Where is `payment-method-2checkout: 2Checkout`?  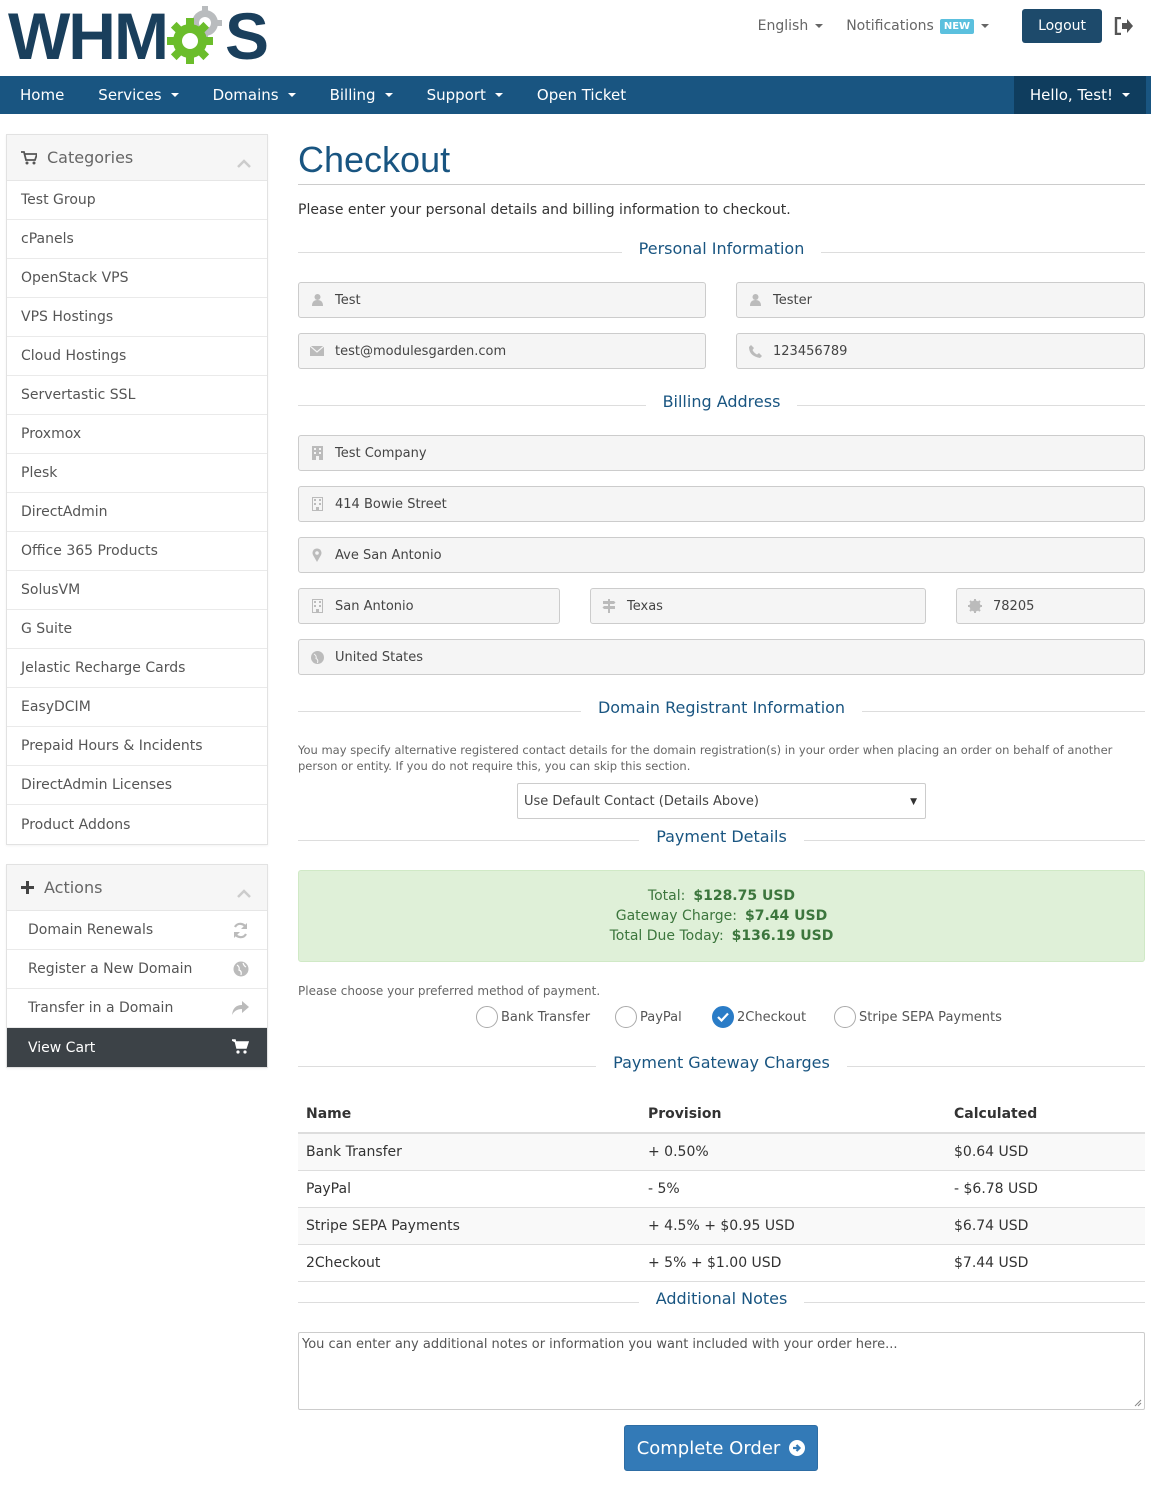 payment-method-2checkout: 2Checkout is located at coordinates (759, 1017).